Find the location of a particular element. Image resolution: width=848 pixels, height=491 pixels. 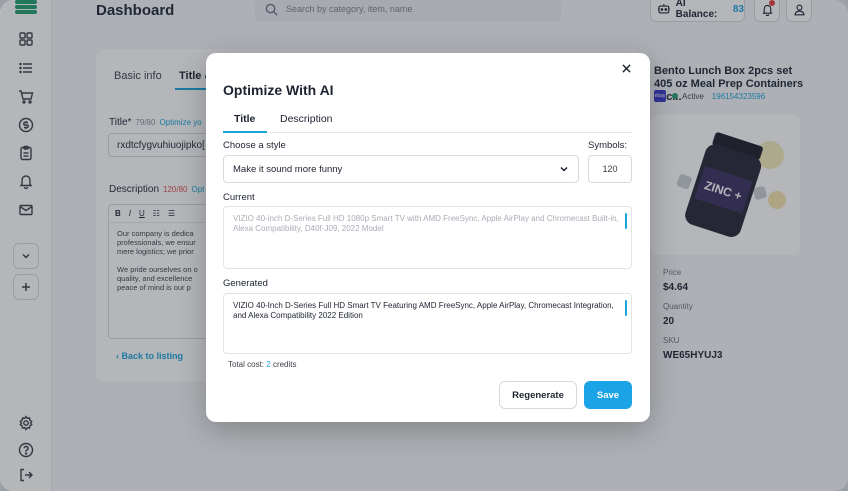

close-button is located at coordinates (626, 68).